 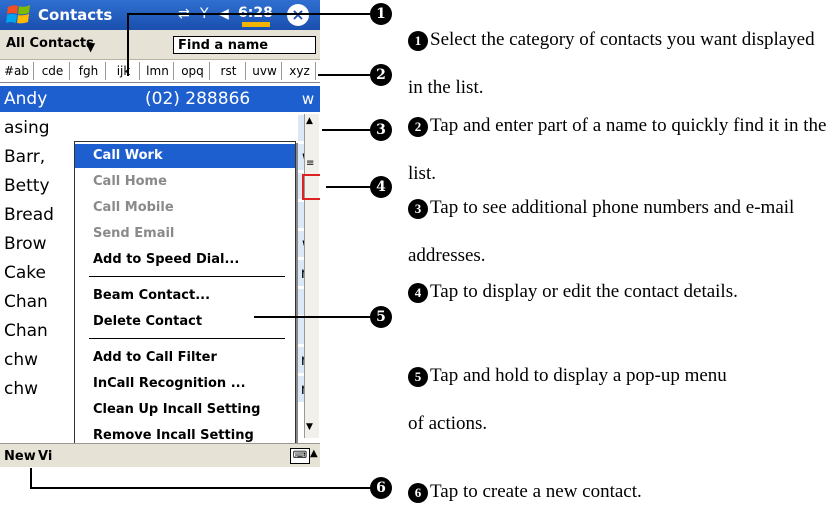 What do you see at coordinates (265, 71) in the screenshot?
I see `alphabet-tab: uvw` at bounding box center [265, 71].